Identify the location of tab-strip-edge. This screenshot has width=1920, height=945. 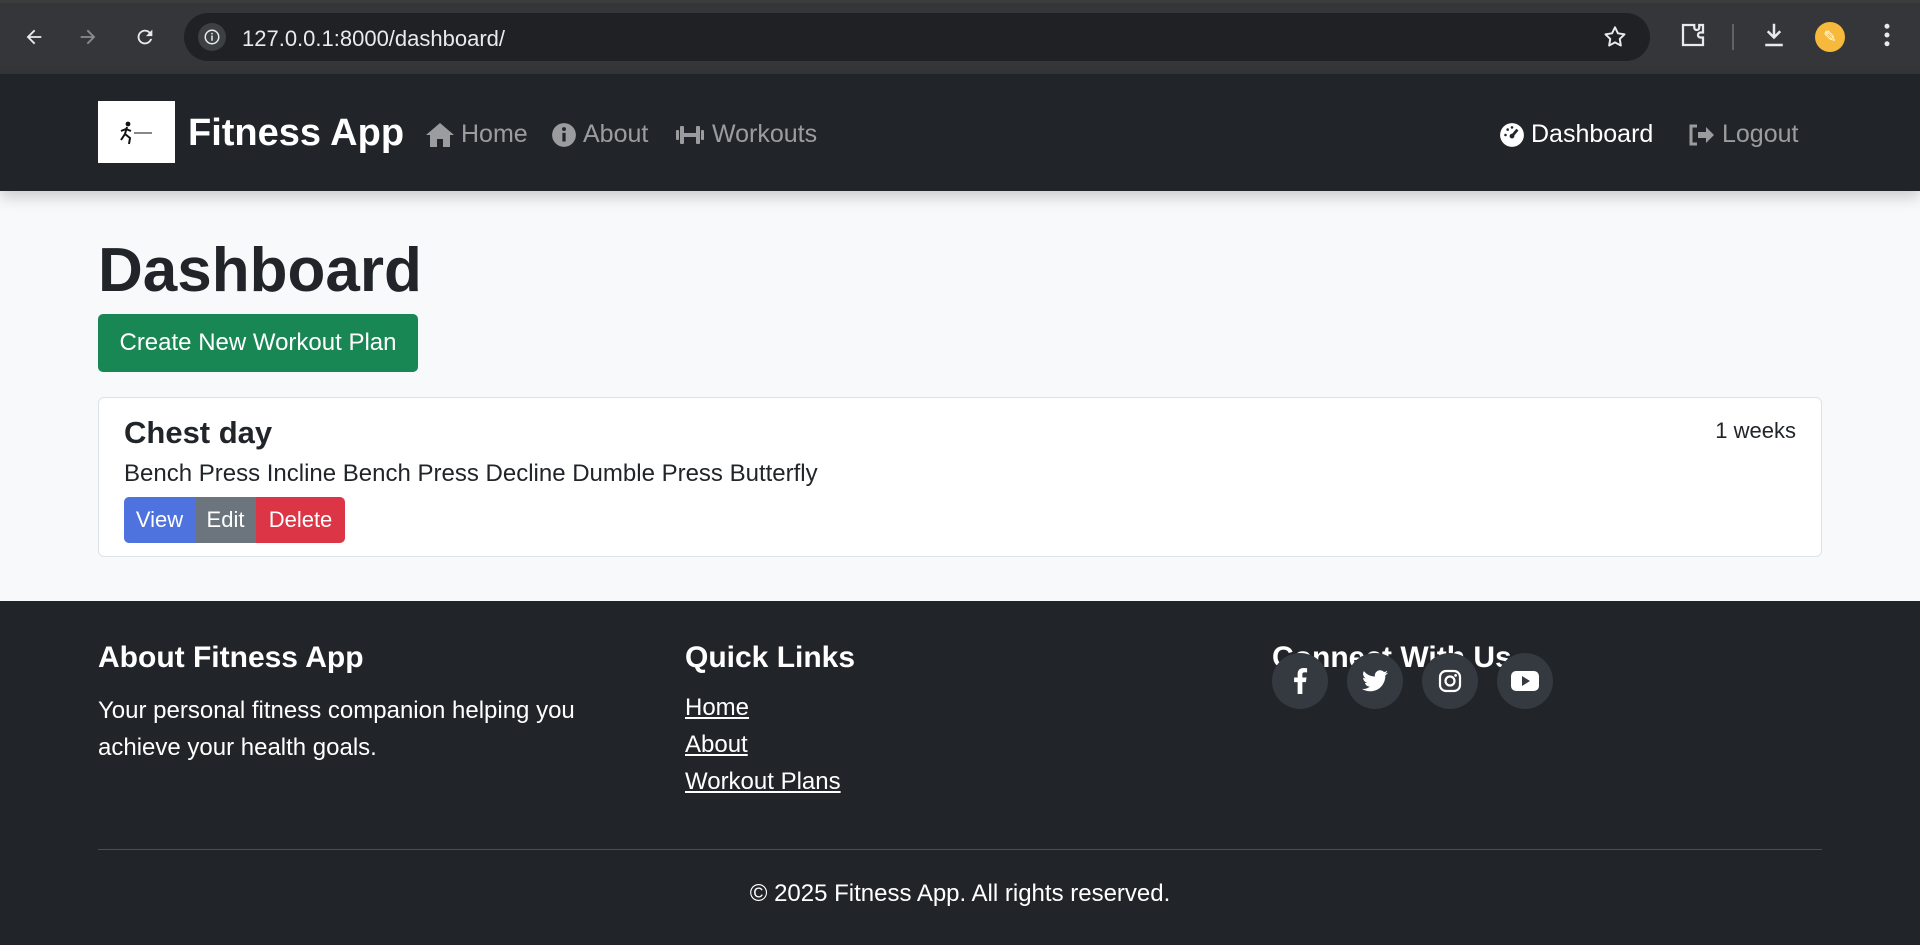
(960, 1).